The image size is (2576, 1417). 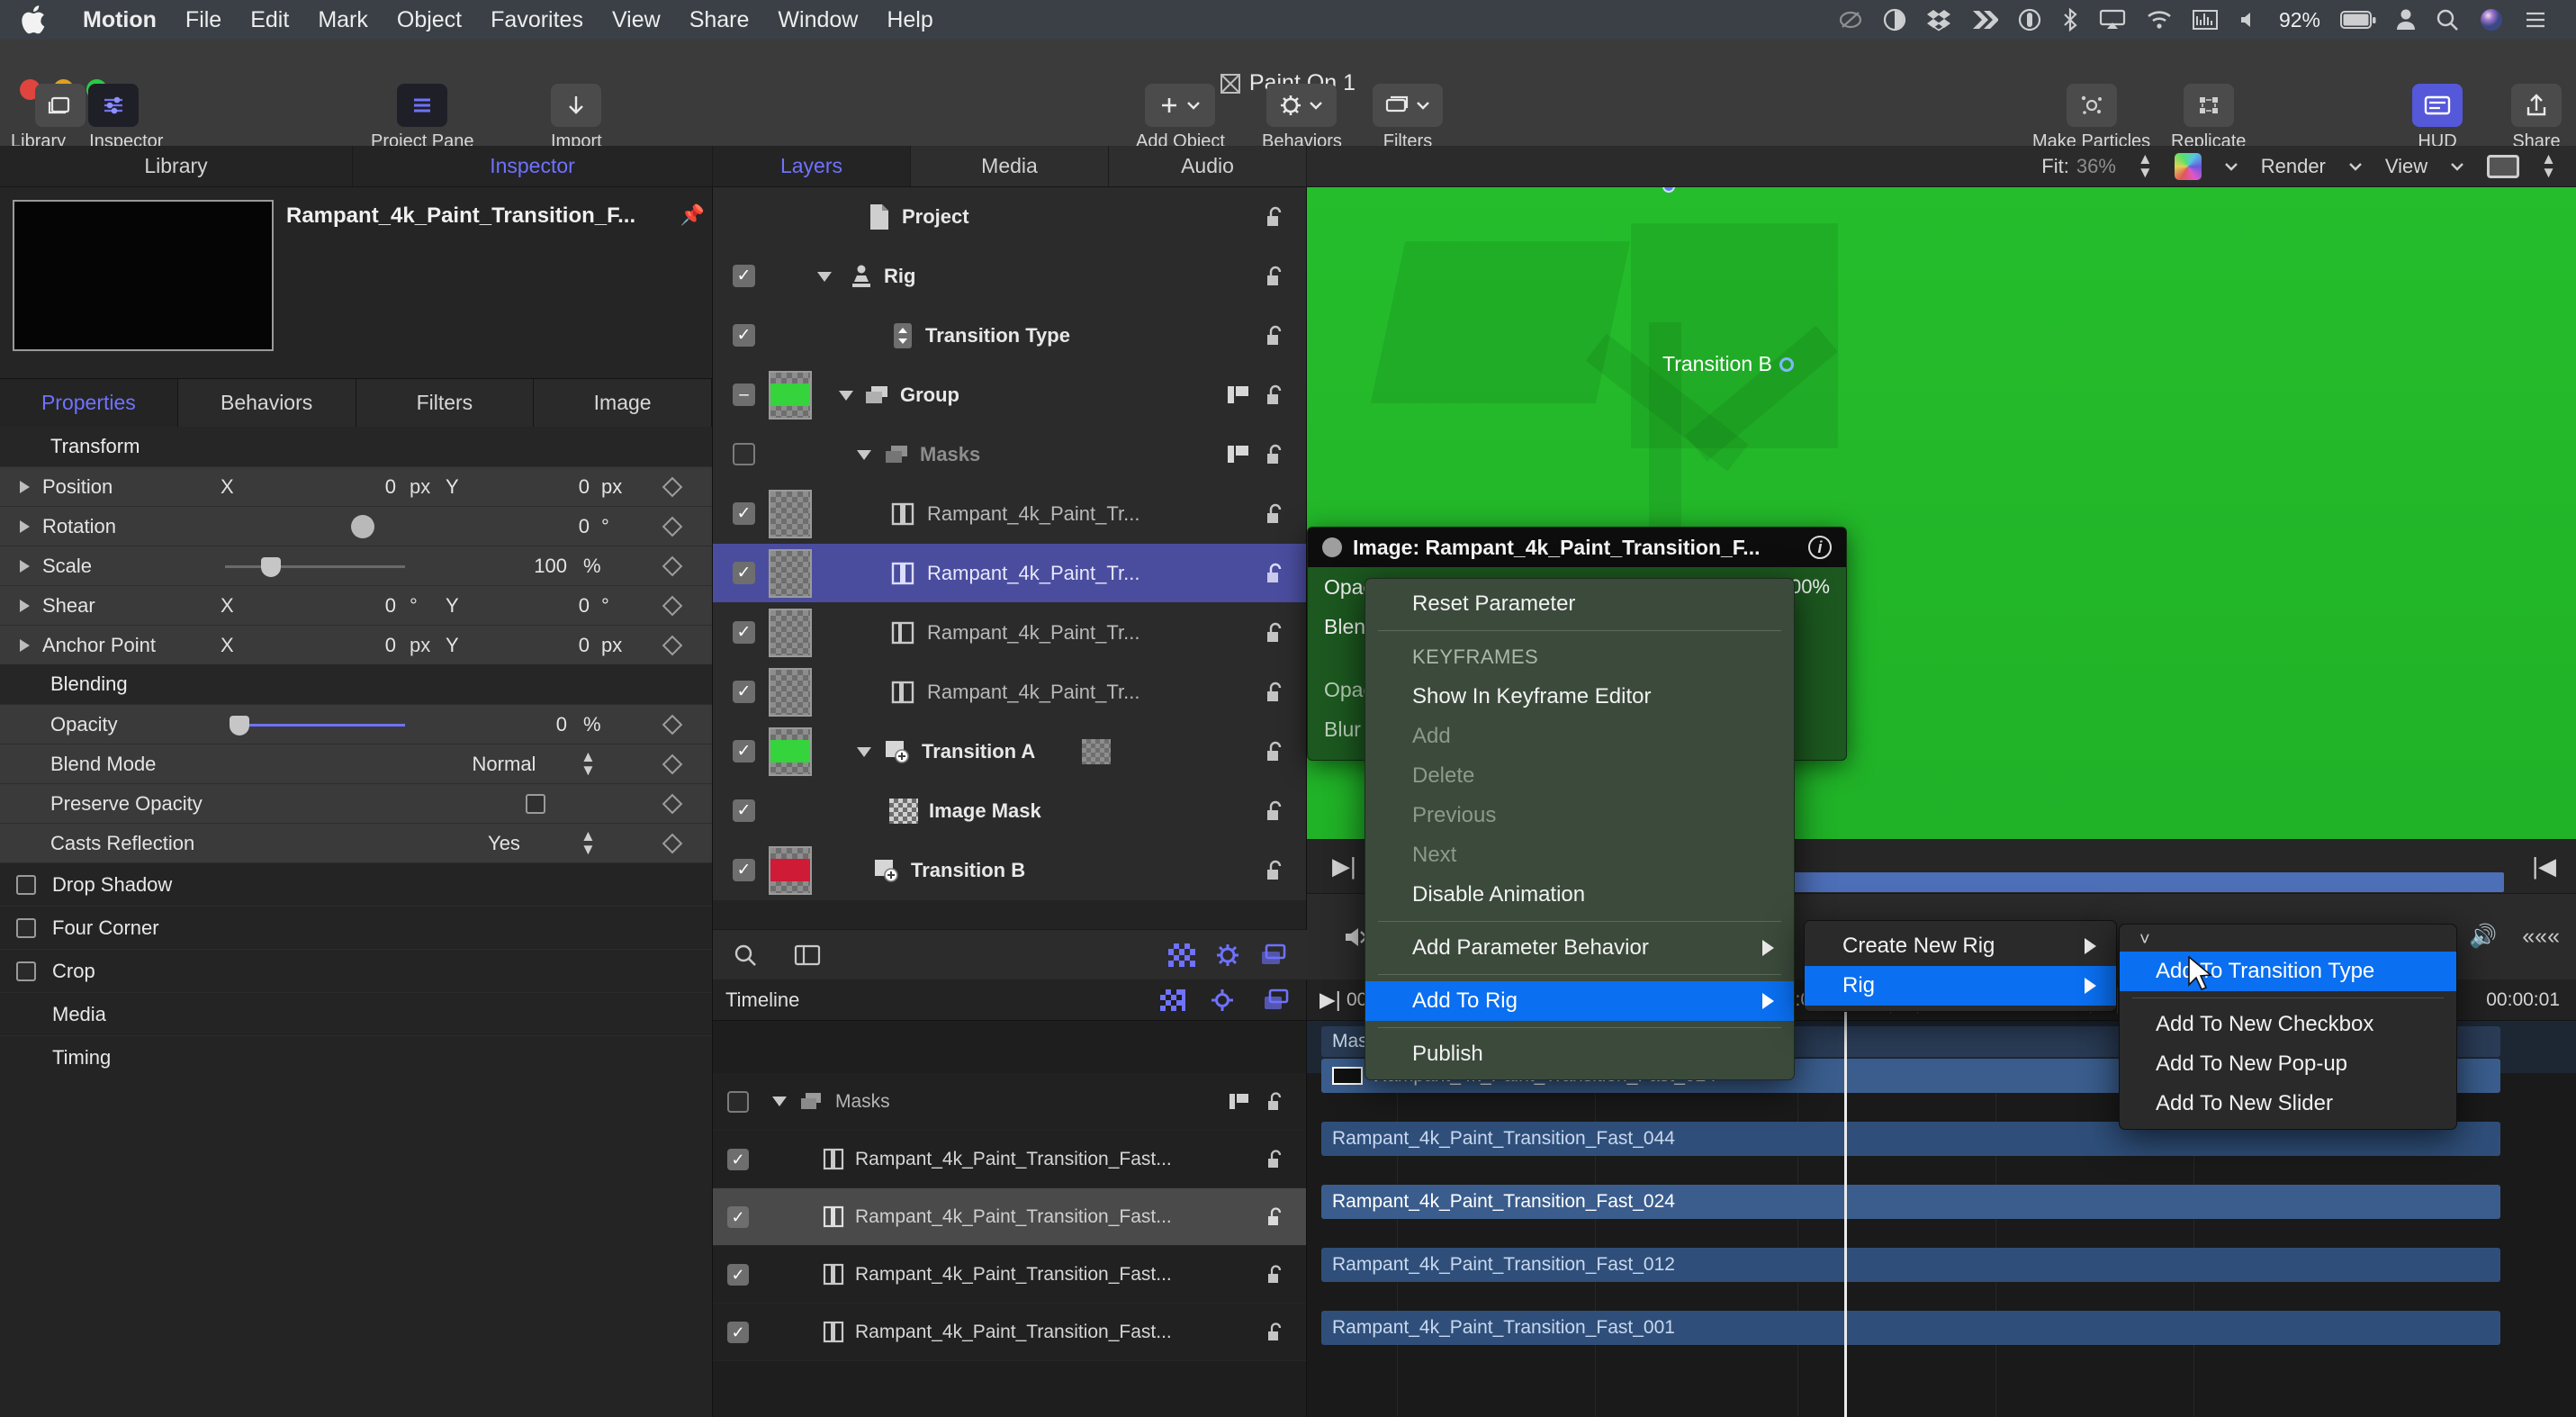 I want to click on tab-inspector: Inspector, so click(x=533, y=166).